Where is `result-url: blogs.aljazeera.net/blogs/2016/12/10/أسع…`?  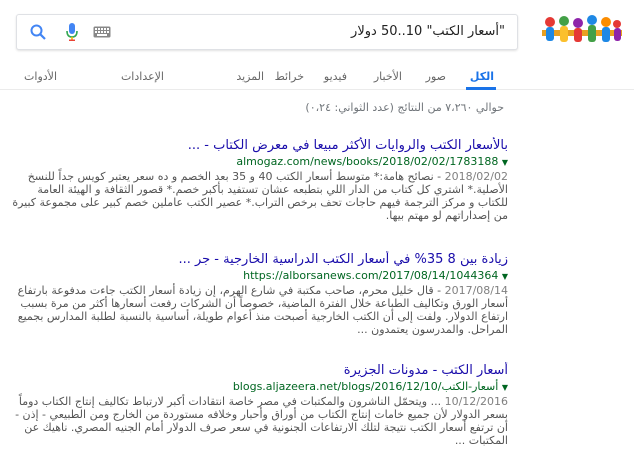 result-url: blogs.aljazeera.net/blogs/2016/12/10/أسع… is located at coordinates (259, 387).